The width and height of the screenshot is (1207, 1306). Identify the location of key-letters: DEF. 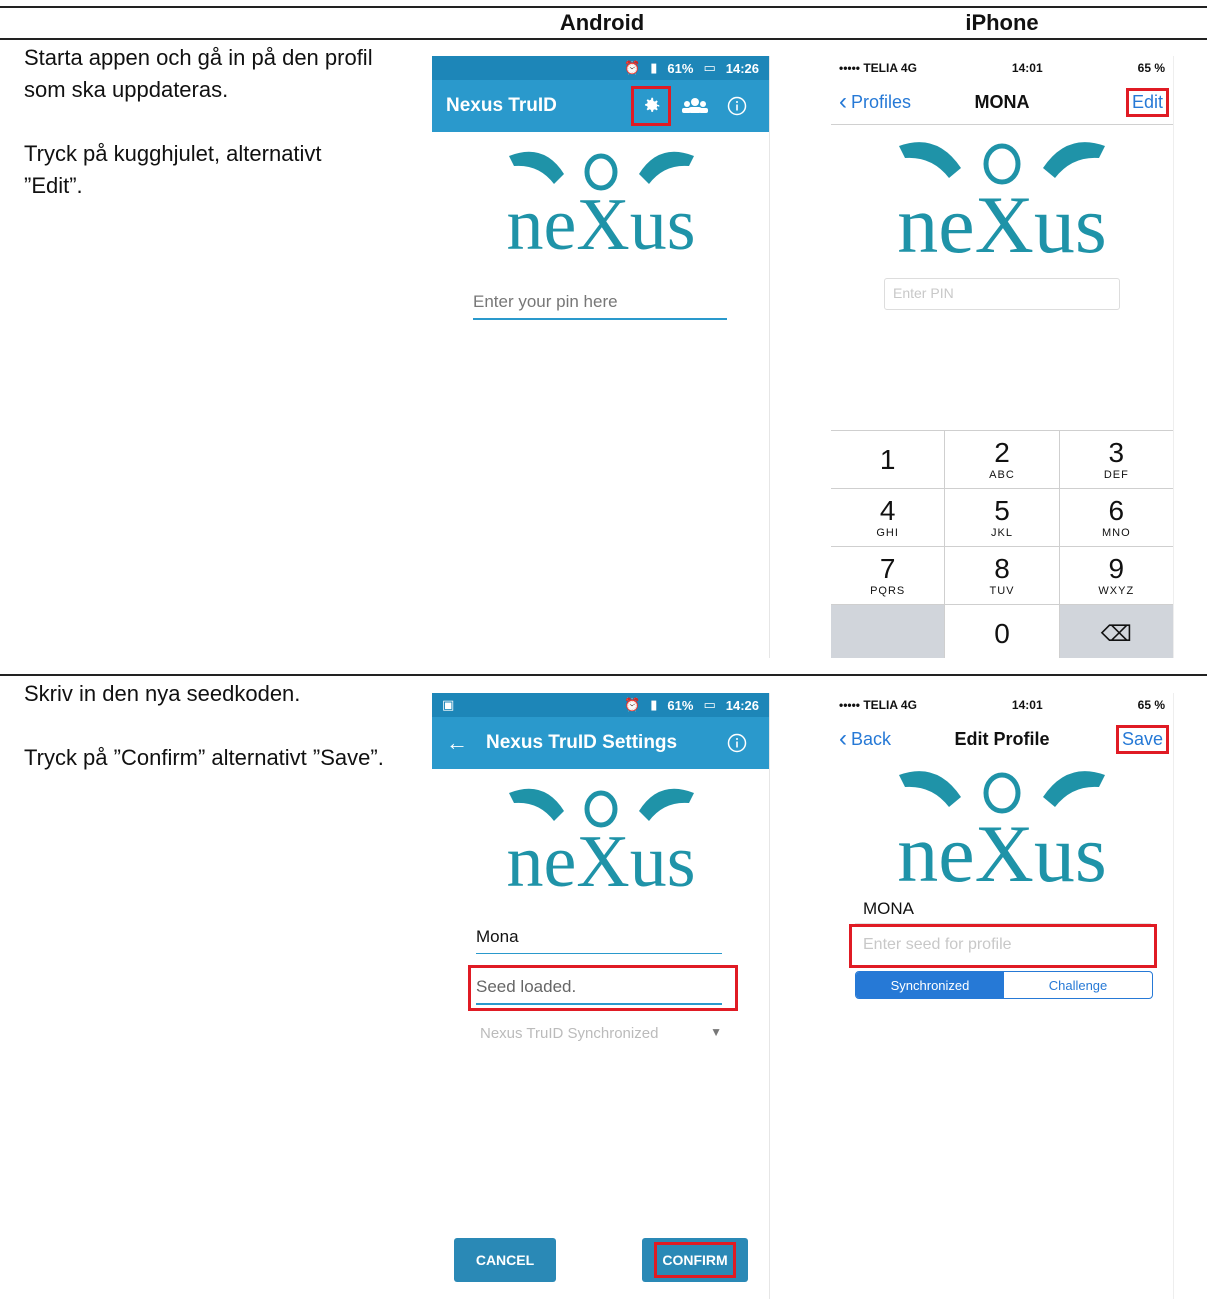
(1116, 474).